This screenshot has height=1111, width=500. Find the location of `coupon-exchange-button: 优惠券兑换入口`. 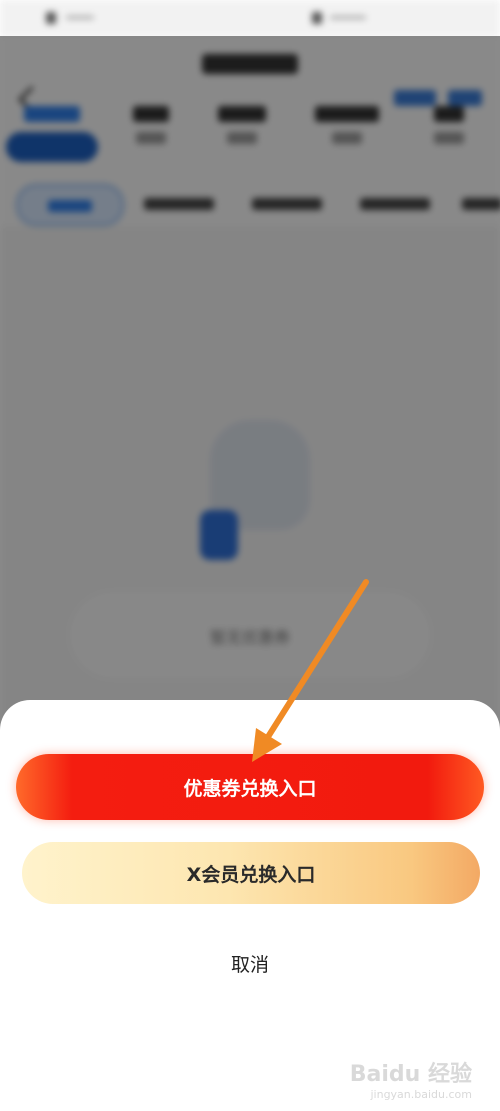

coupon-exchange-button: 优惠券兑换入口 is located at coordinates (250, 787).